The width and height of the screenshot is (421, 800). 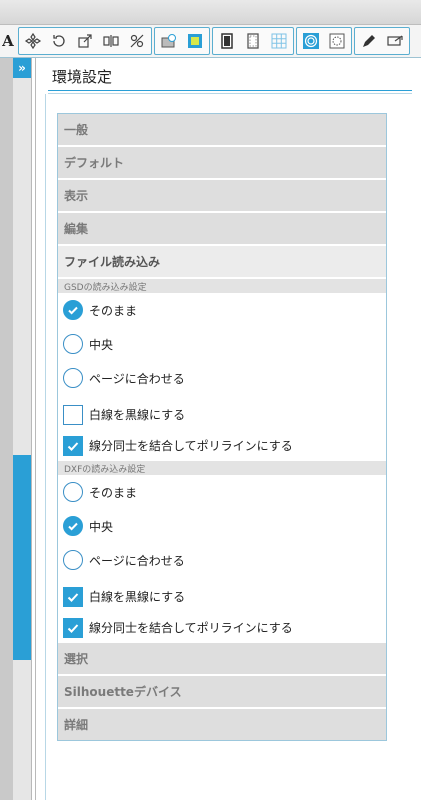 I want to click on section-file-import: ファイル読み込み, so click(x=222, y=261).